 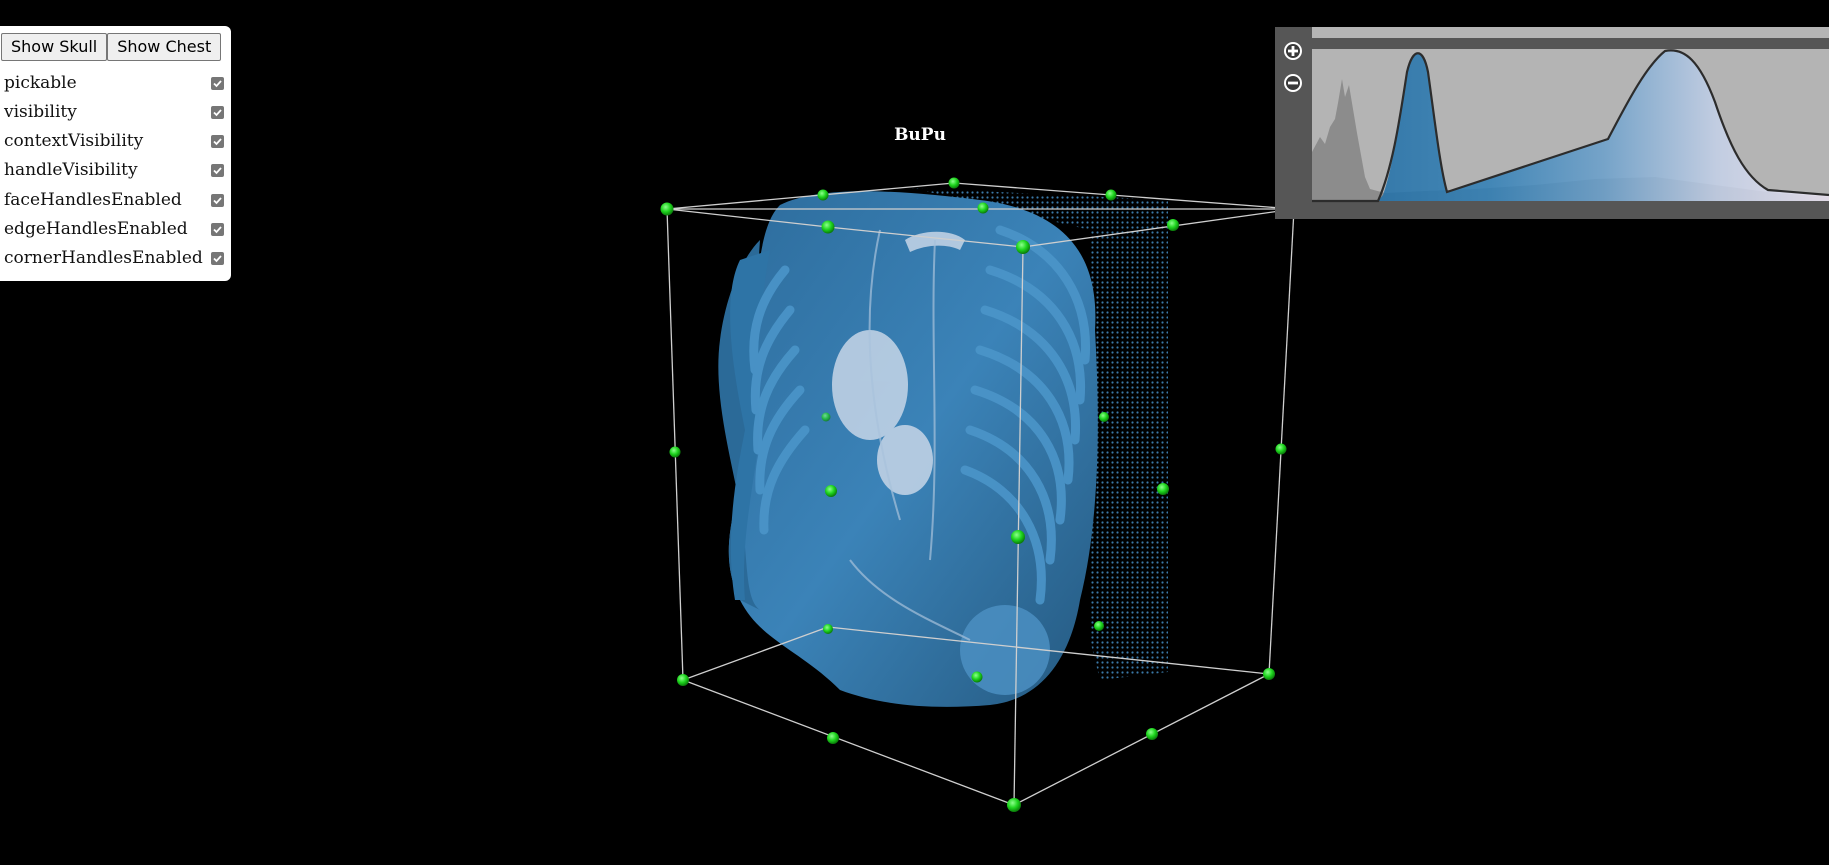 What do you see at coordinates (1293, 51) in the screenshot?
I see `zoom-in-icon` at bounding box center [1293, 51].